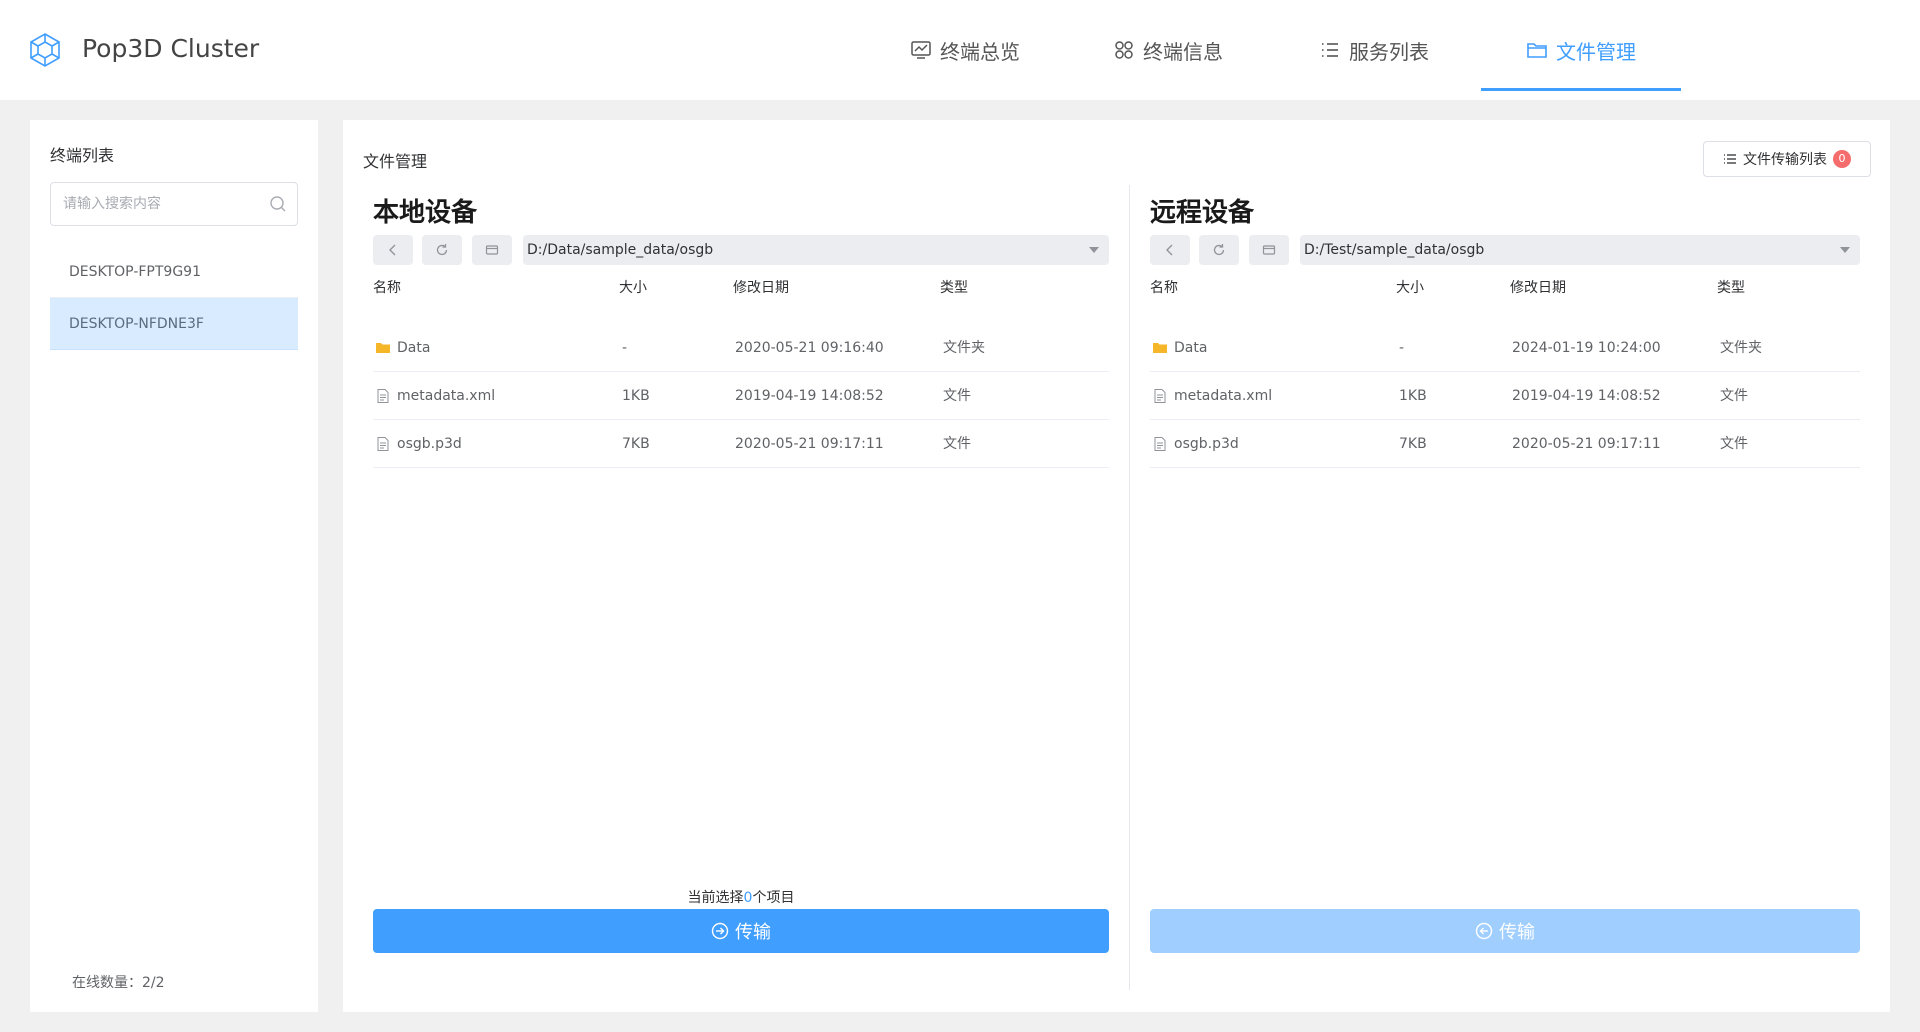 The image size is (1920, 1032). What do you see at coordinates (82, 155) in the screenshot?
I see `sidebar-title: 终端列表` at bounding box center [82, 155].